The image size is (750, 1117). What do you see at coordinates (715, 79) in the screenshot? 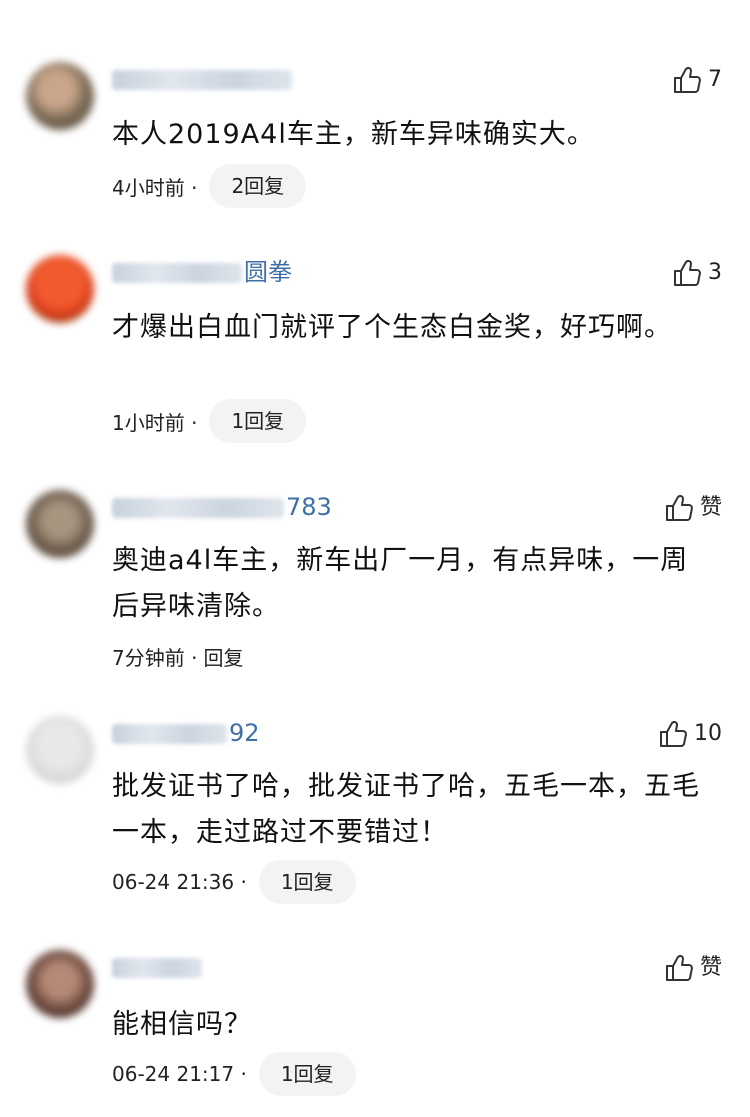
I see `like-count: 7` at bounding box center [715, 79].